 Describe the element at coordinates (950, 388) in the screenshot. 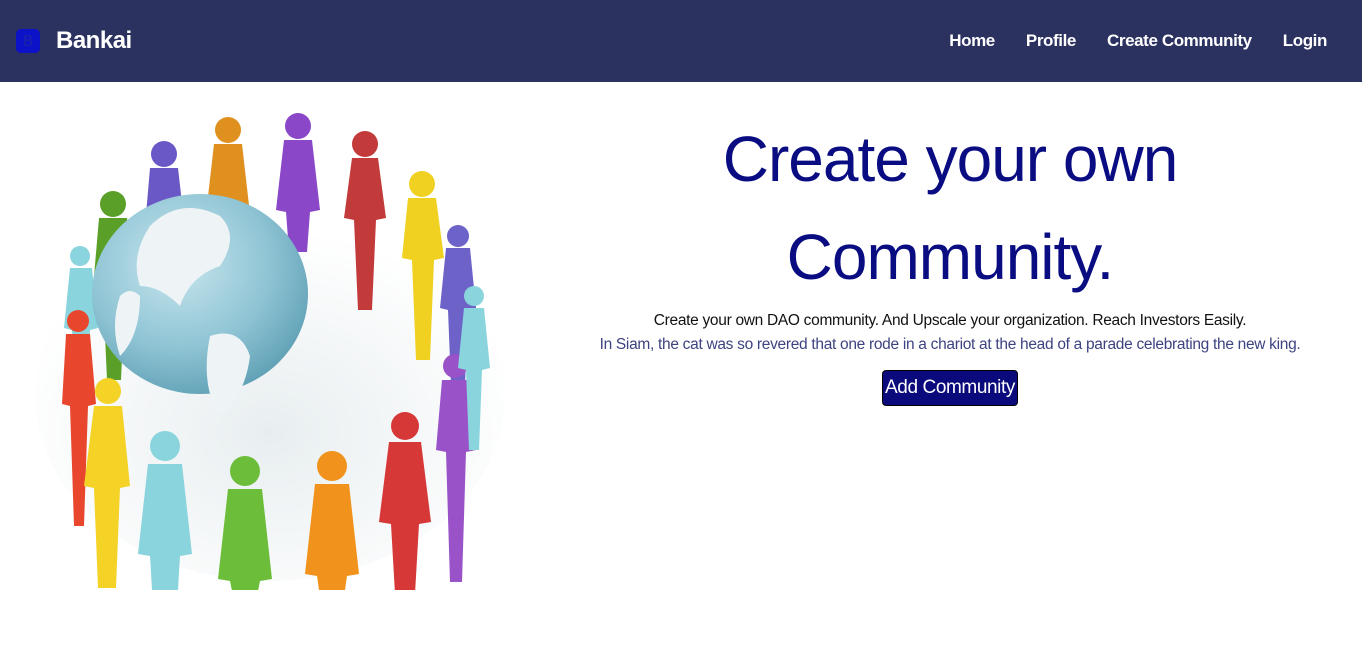

I see `add-community-button: Add Community` at that location.